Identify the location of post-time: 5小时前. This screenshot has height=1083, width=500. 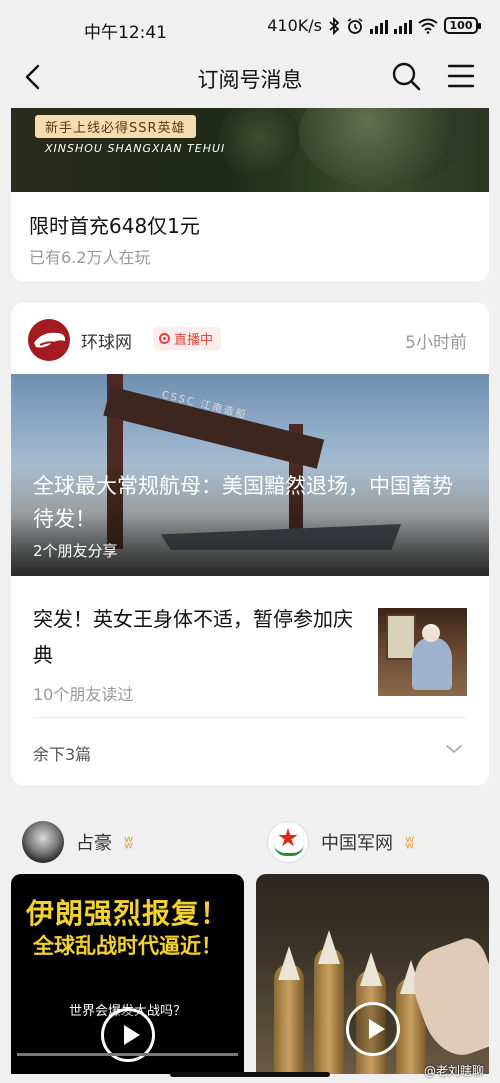
(436, 343).